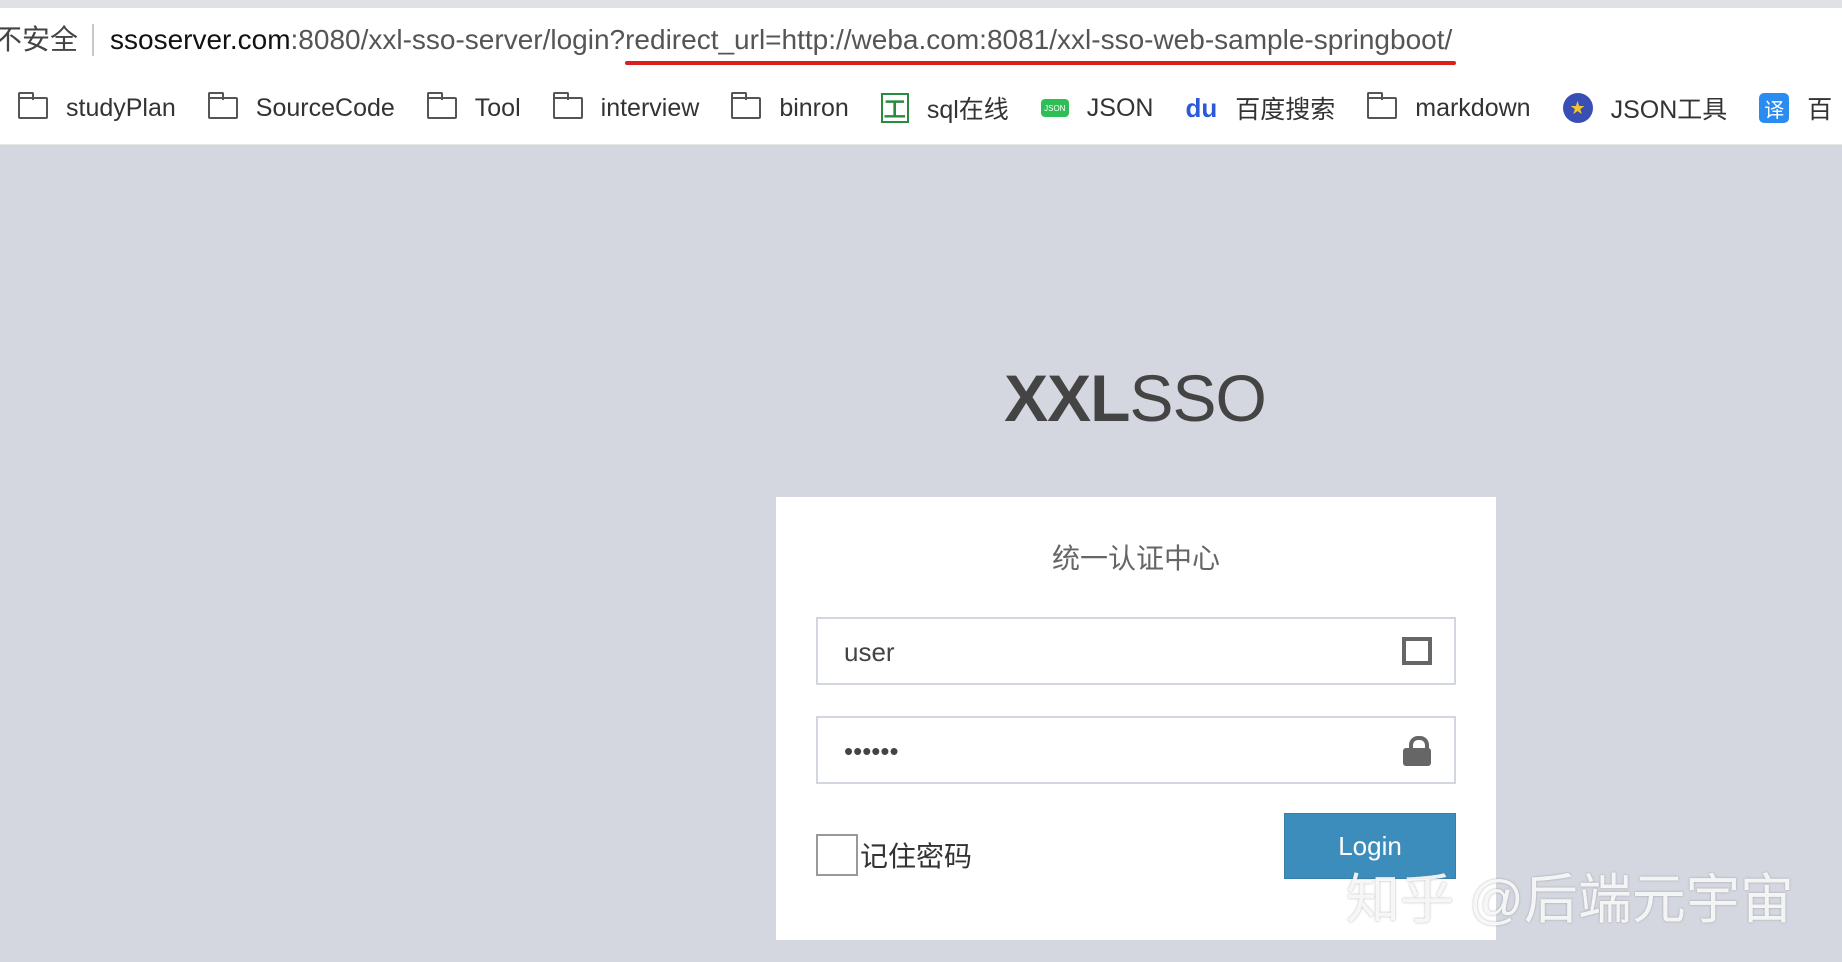 The width and height of the screenshot is (1842, 962). I want to click on logo-bold-part: XXL, so click(1067, 398).